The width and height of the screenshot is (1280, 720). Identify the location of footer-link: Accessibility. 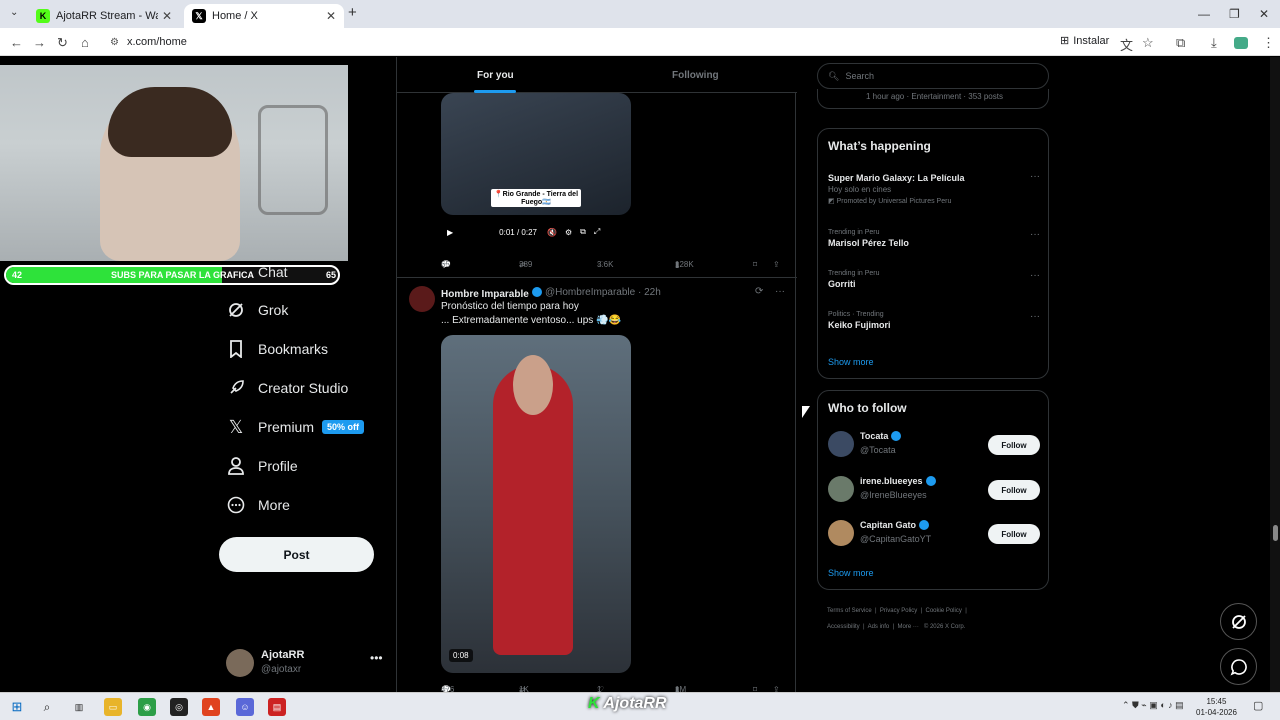
(843, 627).